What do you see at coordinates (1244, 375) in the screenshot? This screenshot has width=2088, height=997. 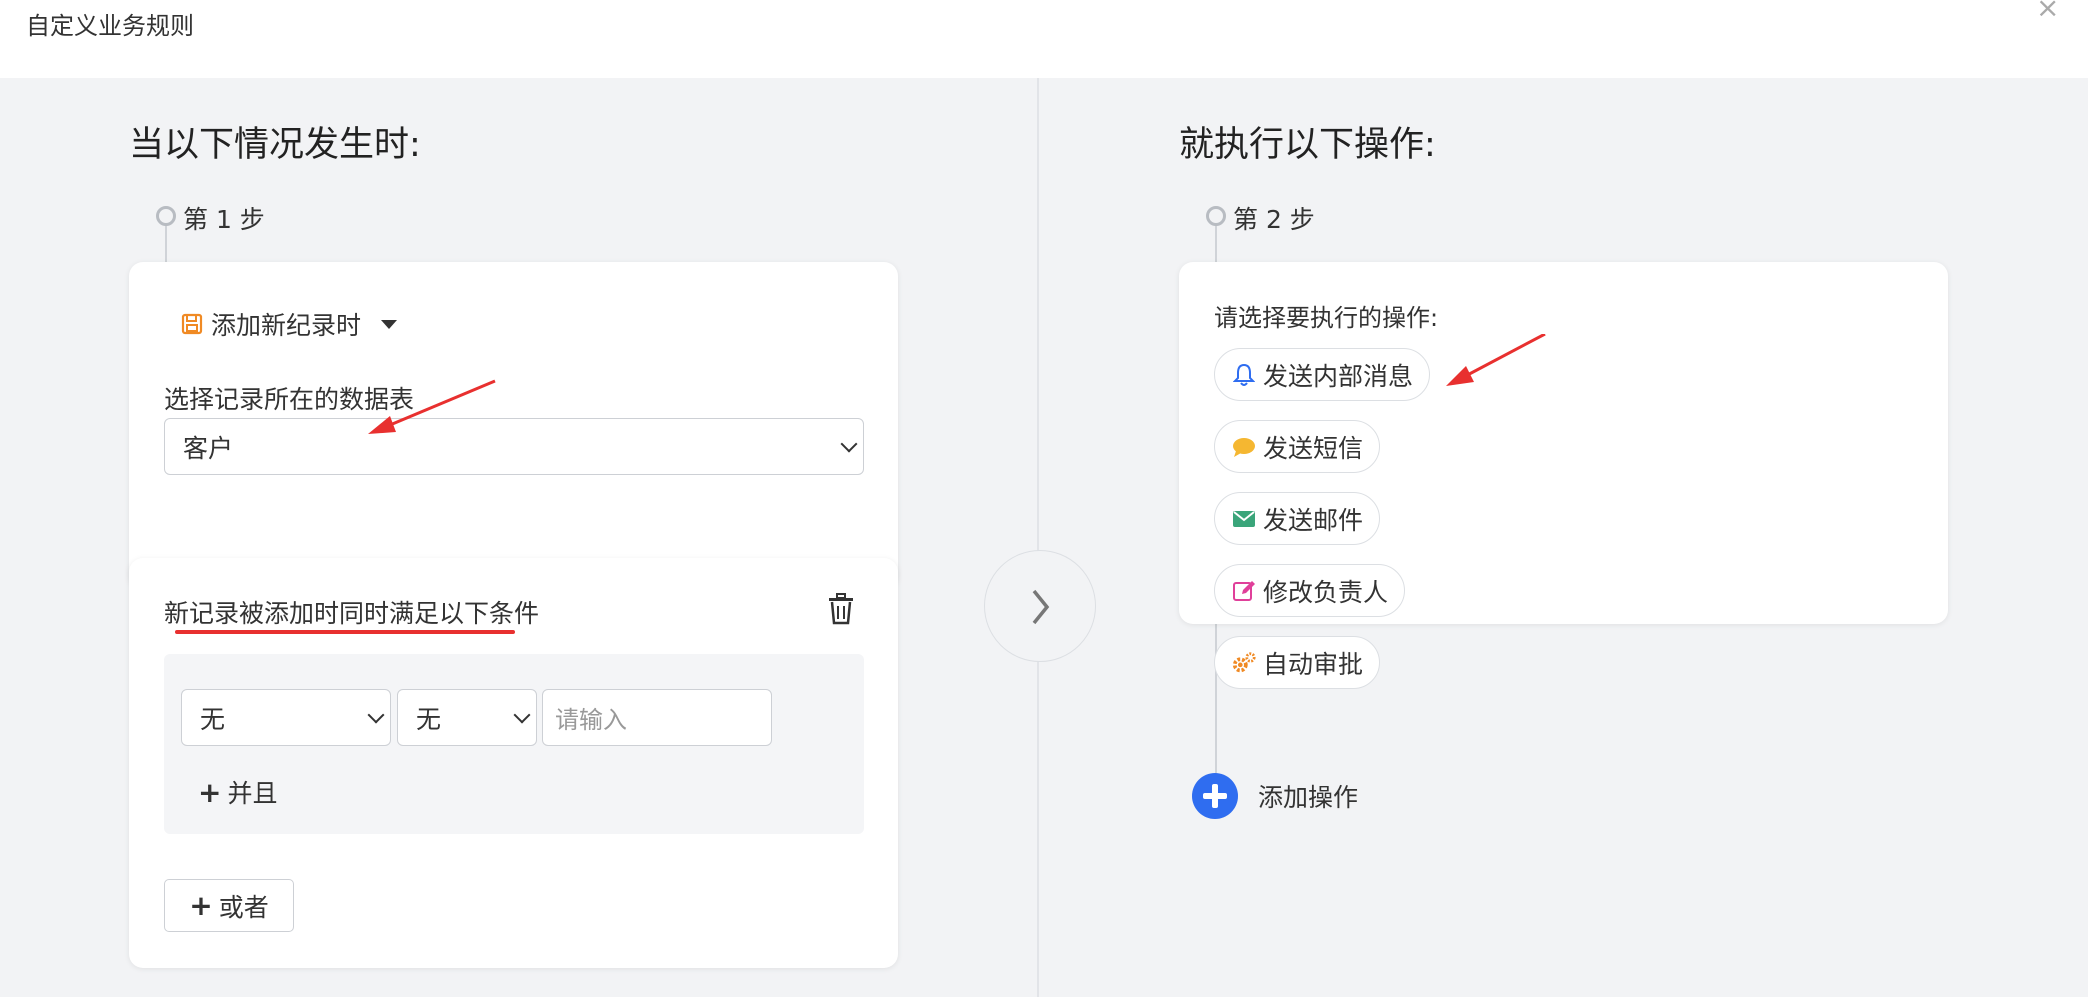 I see `bell-icon` at bounding box center [1244, 375].